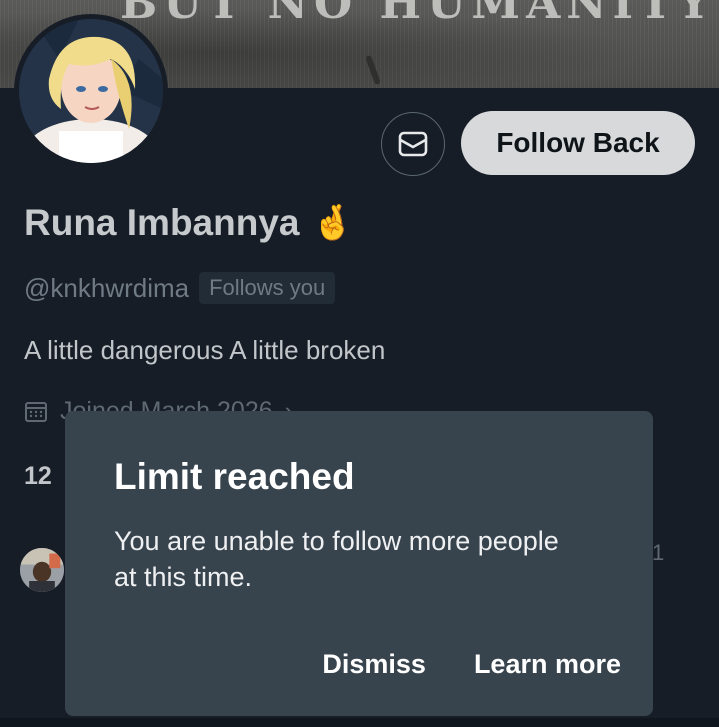  Describe the element at coordinates (359, 722) in the screenshot. I see `bottom-edge` at that location.